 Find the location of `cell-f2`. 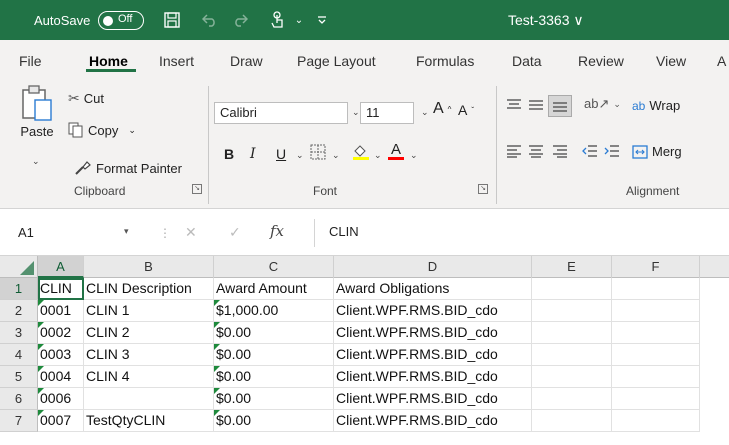

cell-f2 is located at coordinates (656, 311).